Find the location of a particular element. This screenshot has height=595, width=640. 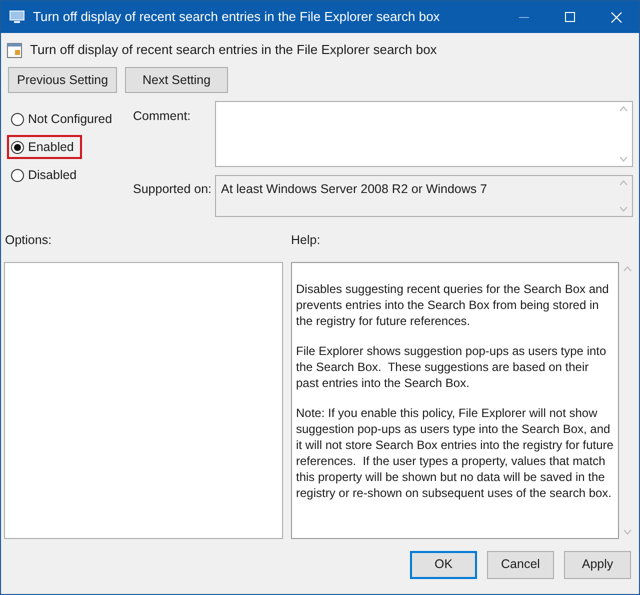

computer-icon is located at coordinates (17, 17).